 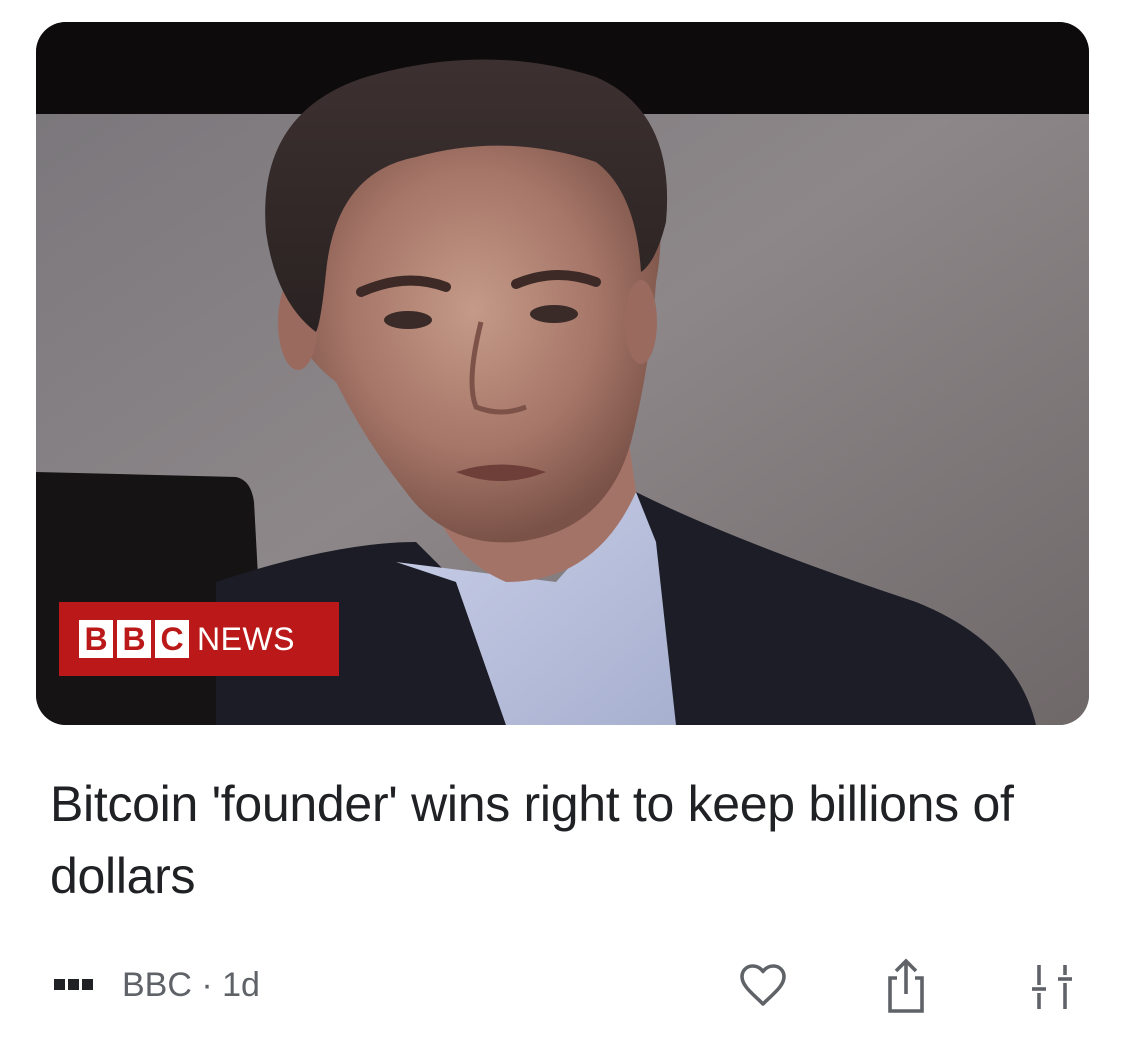 What do you see at coordinates (1052, 986) in the screenshot?
I see `tune-icon` at bounding box center [1052, 986].